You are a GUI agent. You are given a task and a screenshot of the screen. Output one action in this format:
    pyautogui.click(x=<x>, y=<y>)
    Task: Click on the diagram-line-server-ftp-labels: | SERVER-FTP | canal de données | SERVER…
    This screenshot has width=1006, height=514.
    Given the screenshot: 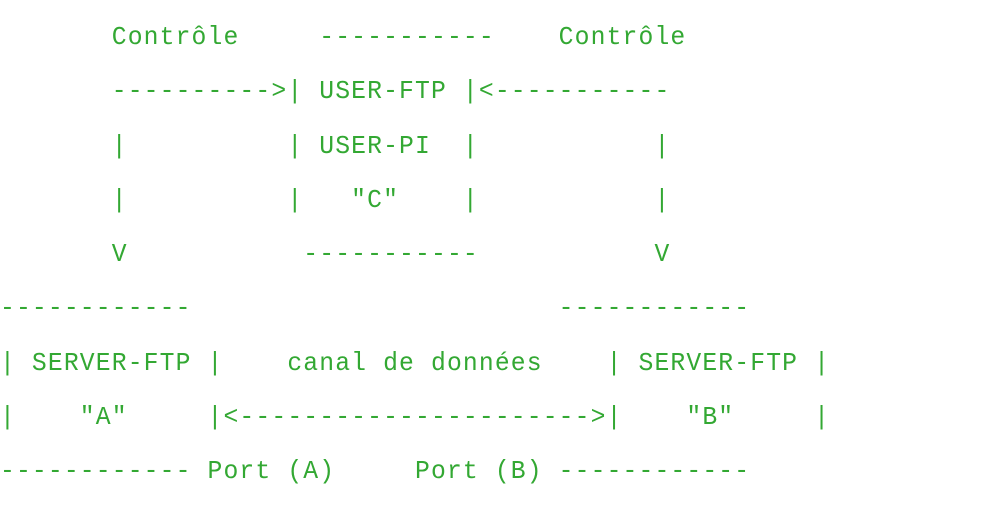 What is the action you would take?
    pyautogui.click(x=415, y=362)
    